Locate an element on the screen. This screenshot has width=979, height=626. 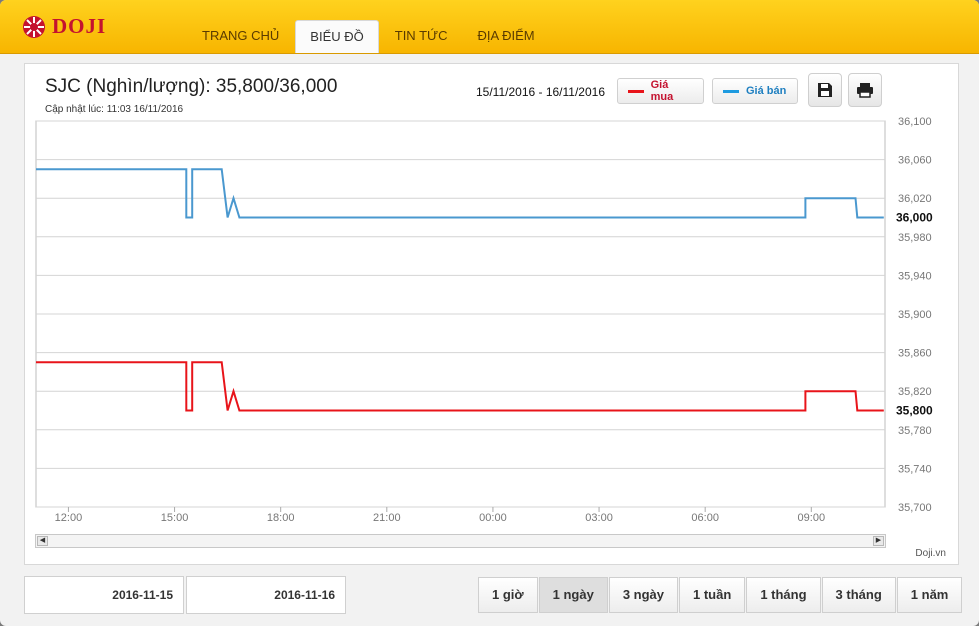
y-tick-label: 35,780 is located at coordinates (915, 431).